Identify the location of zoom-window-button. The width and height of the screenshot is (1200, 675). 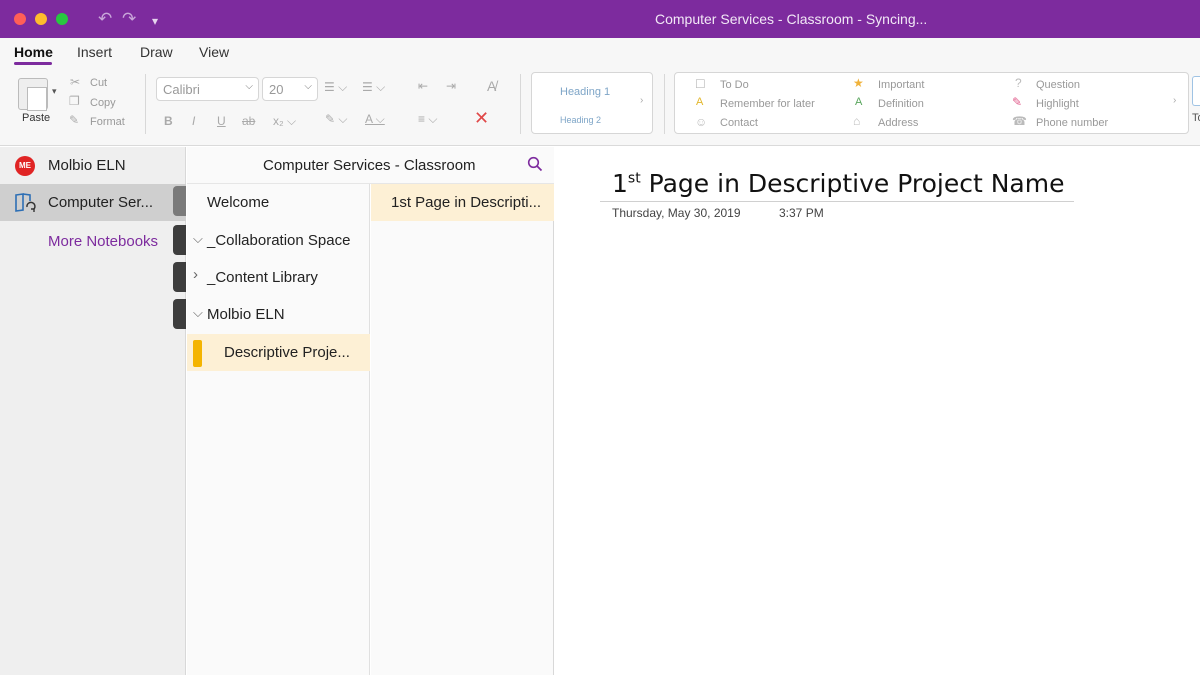
(62, 19).